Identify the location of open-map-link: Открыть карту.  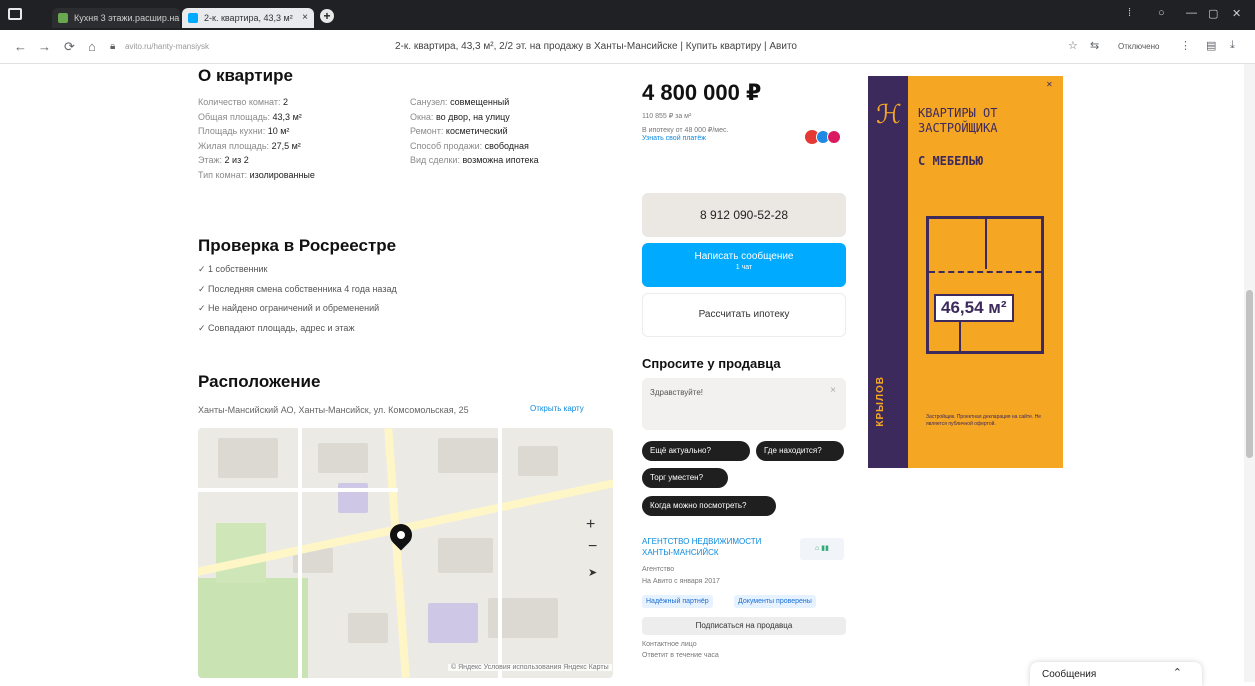
(557, 408).